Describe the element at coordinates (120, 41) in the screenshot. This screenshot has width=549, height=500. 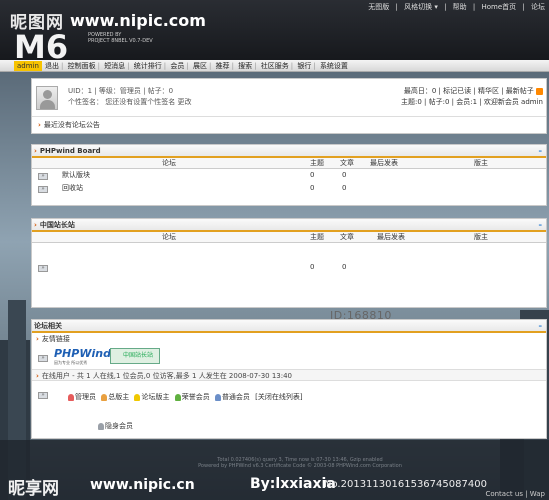
I see `project-text: PROJECT 8NBEL V0.7-DEV` at that location.